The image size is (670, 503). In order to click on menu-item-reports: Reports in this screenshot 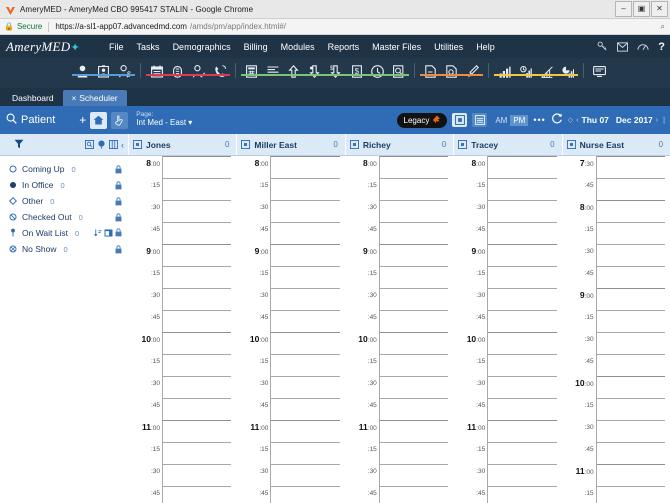, I will do `click(344, 47)`.